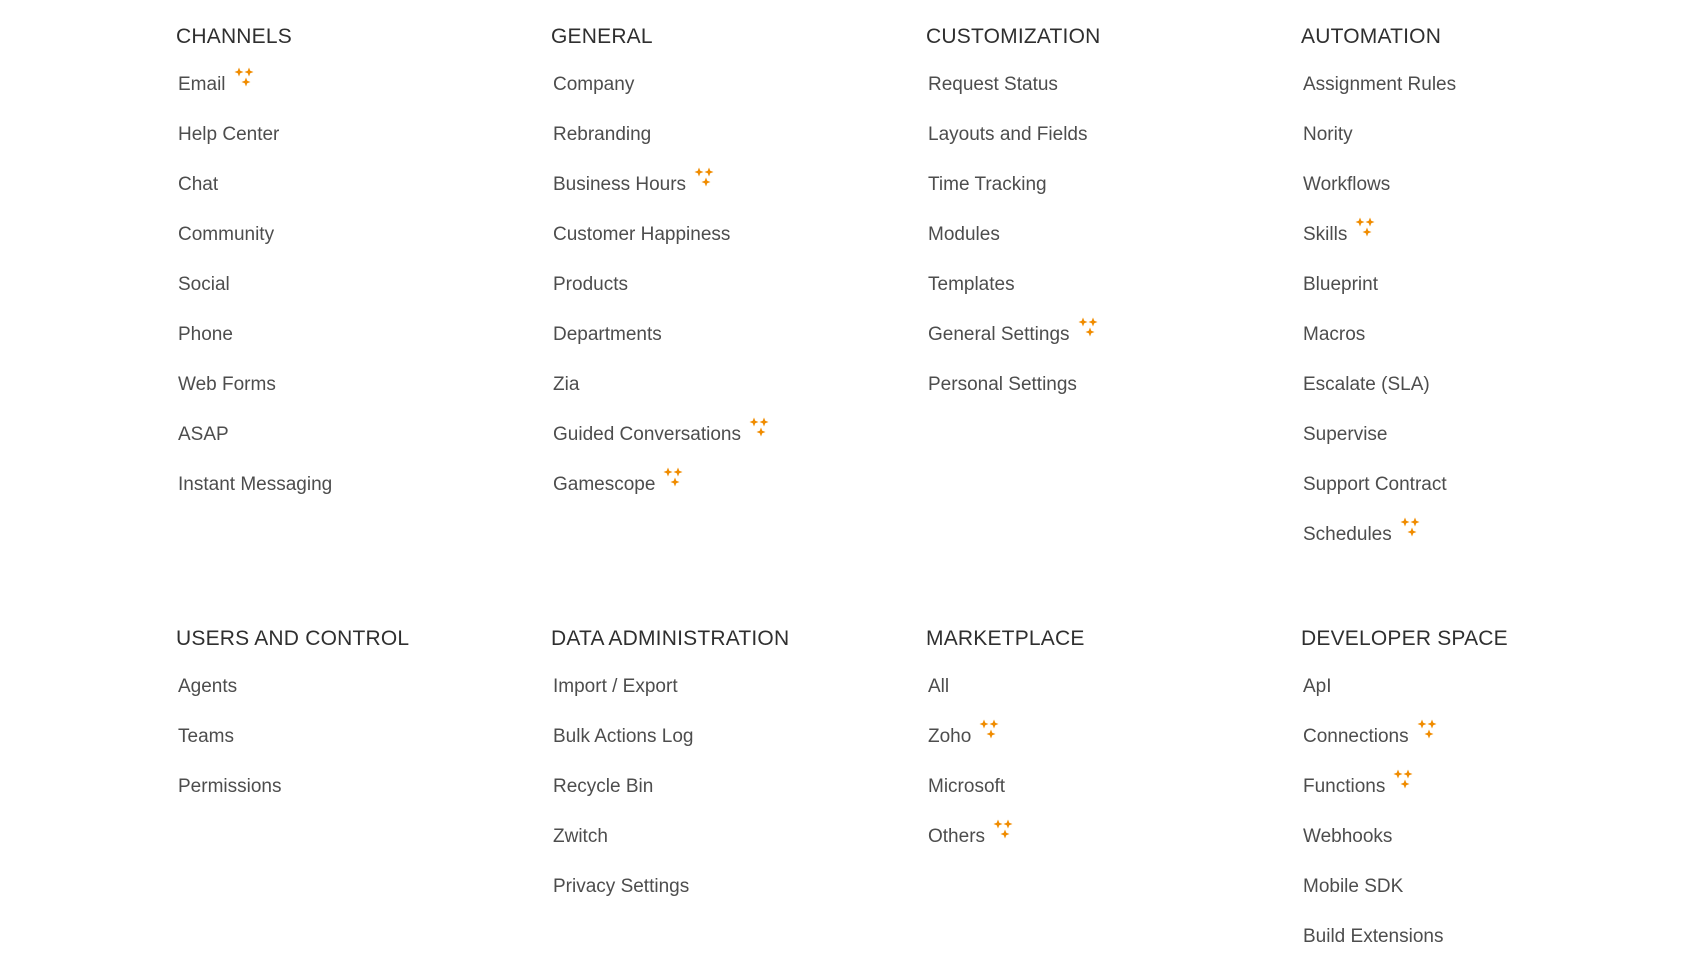  I want to click on settings-link-business-hours: Business Hours, so click(722, 194).